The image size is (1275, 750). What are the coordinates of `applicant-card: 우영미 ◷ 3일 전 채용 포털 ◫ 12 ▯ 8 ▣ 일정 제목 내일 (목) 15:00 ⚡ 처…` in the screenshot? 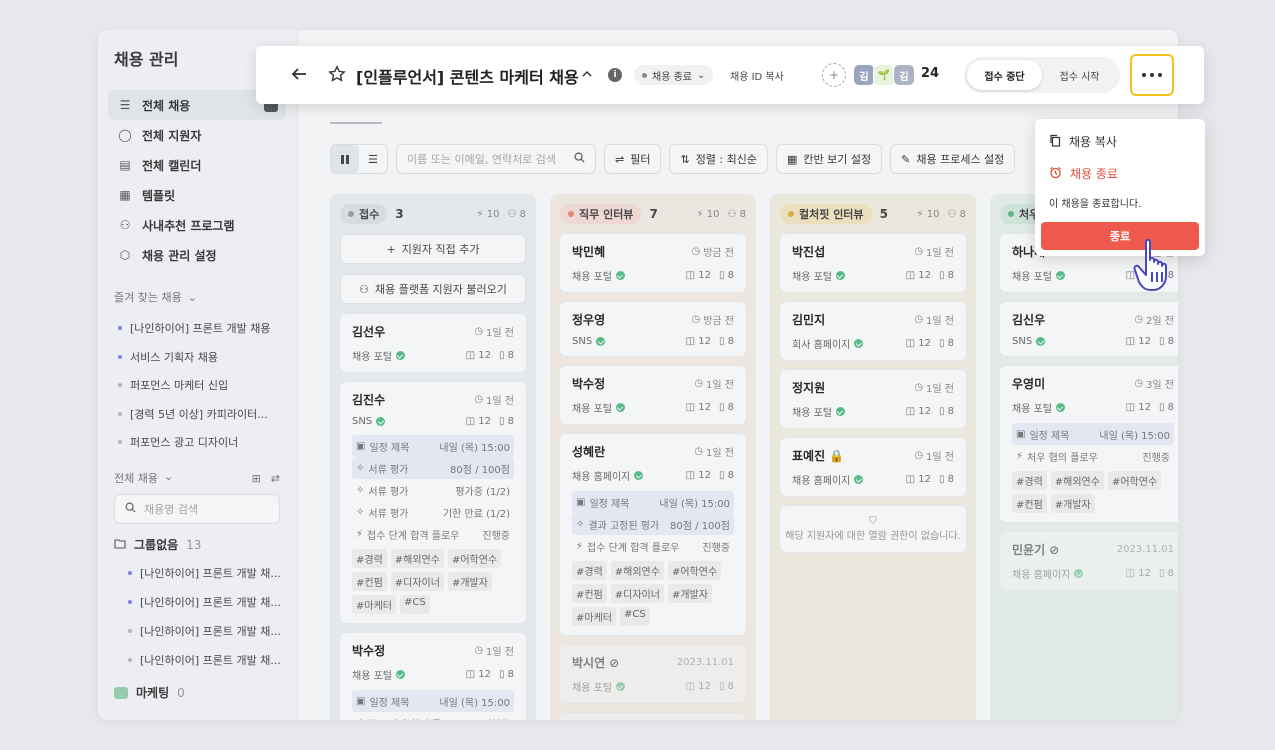 It's located at (1089, 444).